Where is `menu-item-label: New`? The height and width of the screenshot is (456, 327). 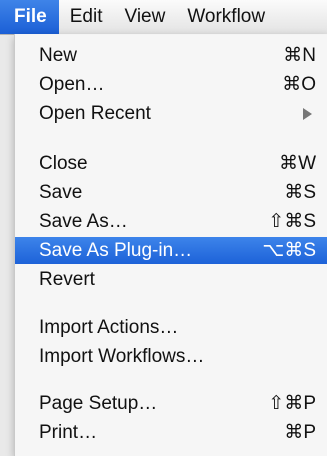
menu-item-label: New is located at coordinates (58, 55).